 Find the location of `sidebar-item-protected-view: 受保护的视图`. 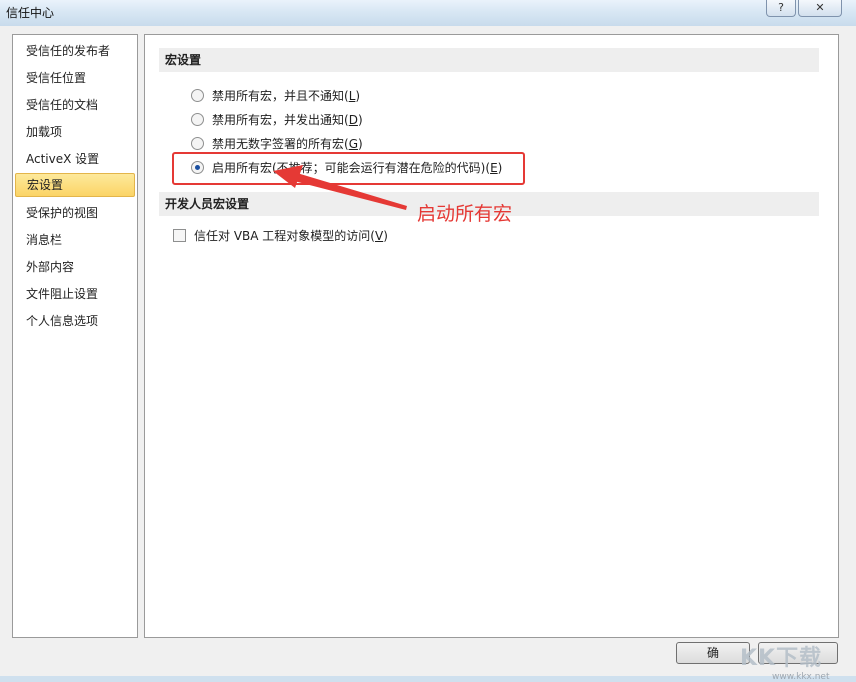

sidebar-item-protected-view: 受保护的视图 is located at coordinates (75, 213).